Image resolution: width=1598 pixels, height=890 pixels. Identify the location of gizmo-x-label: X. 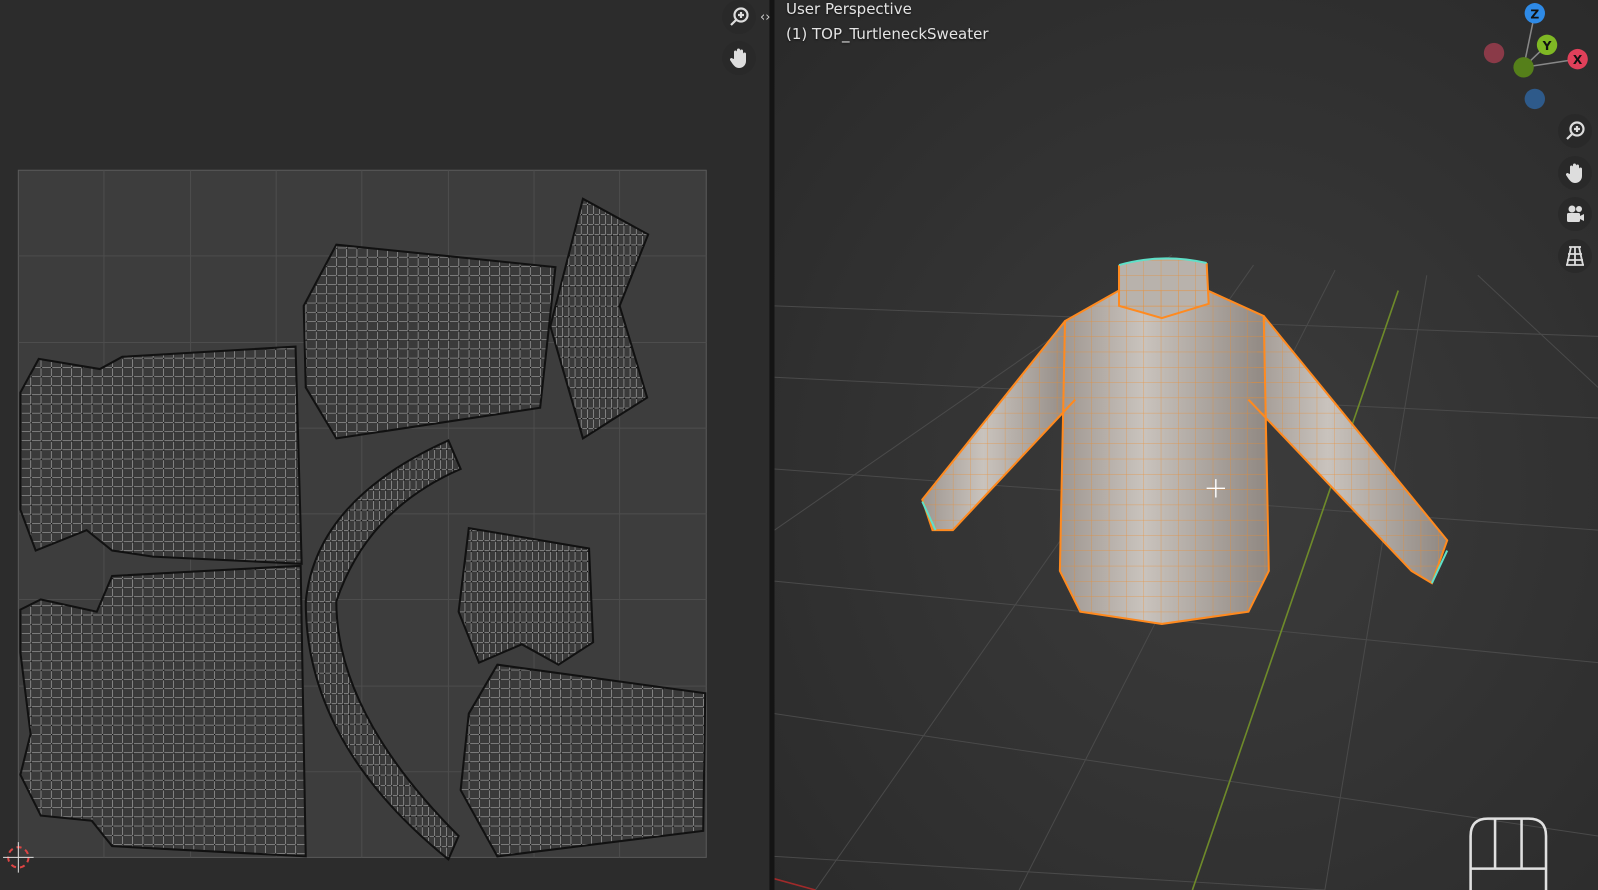
(1578, 60).